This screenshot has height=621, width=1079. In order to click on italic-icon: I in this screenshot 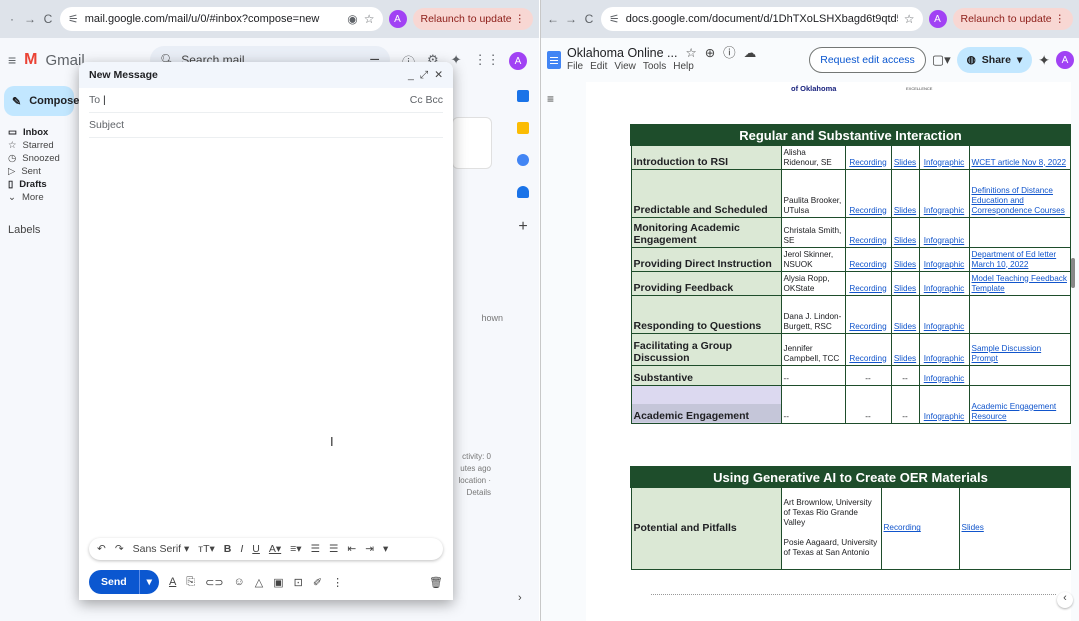, I will do `click(241, 549)`.